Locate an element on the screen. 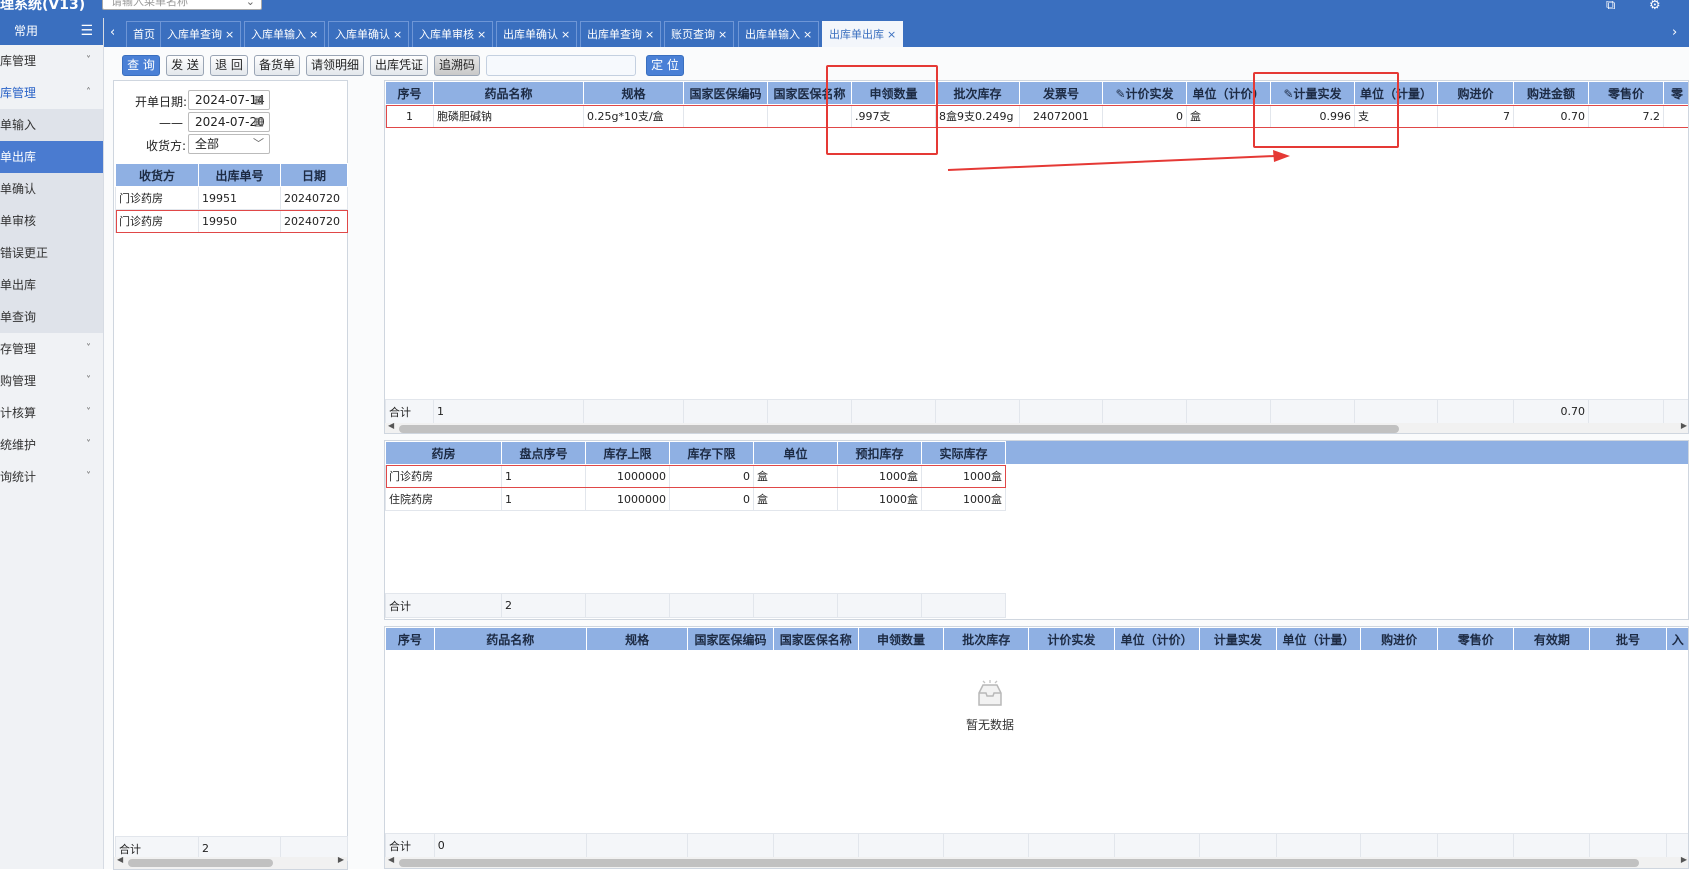 This screenshot has width=1689, height=870. column-header: 盘点序号 is located at coordinates (544, 453).